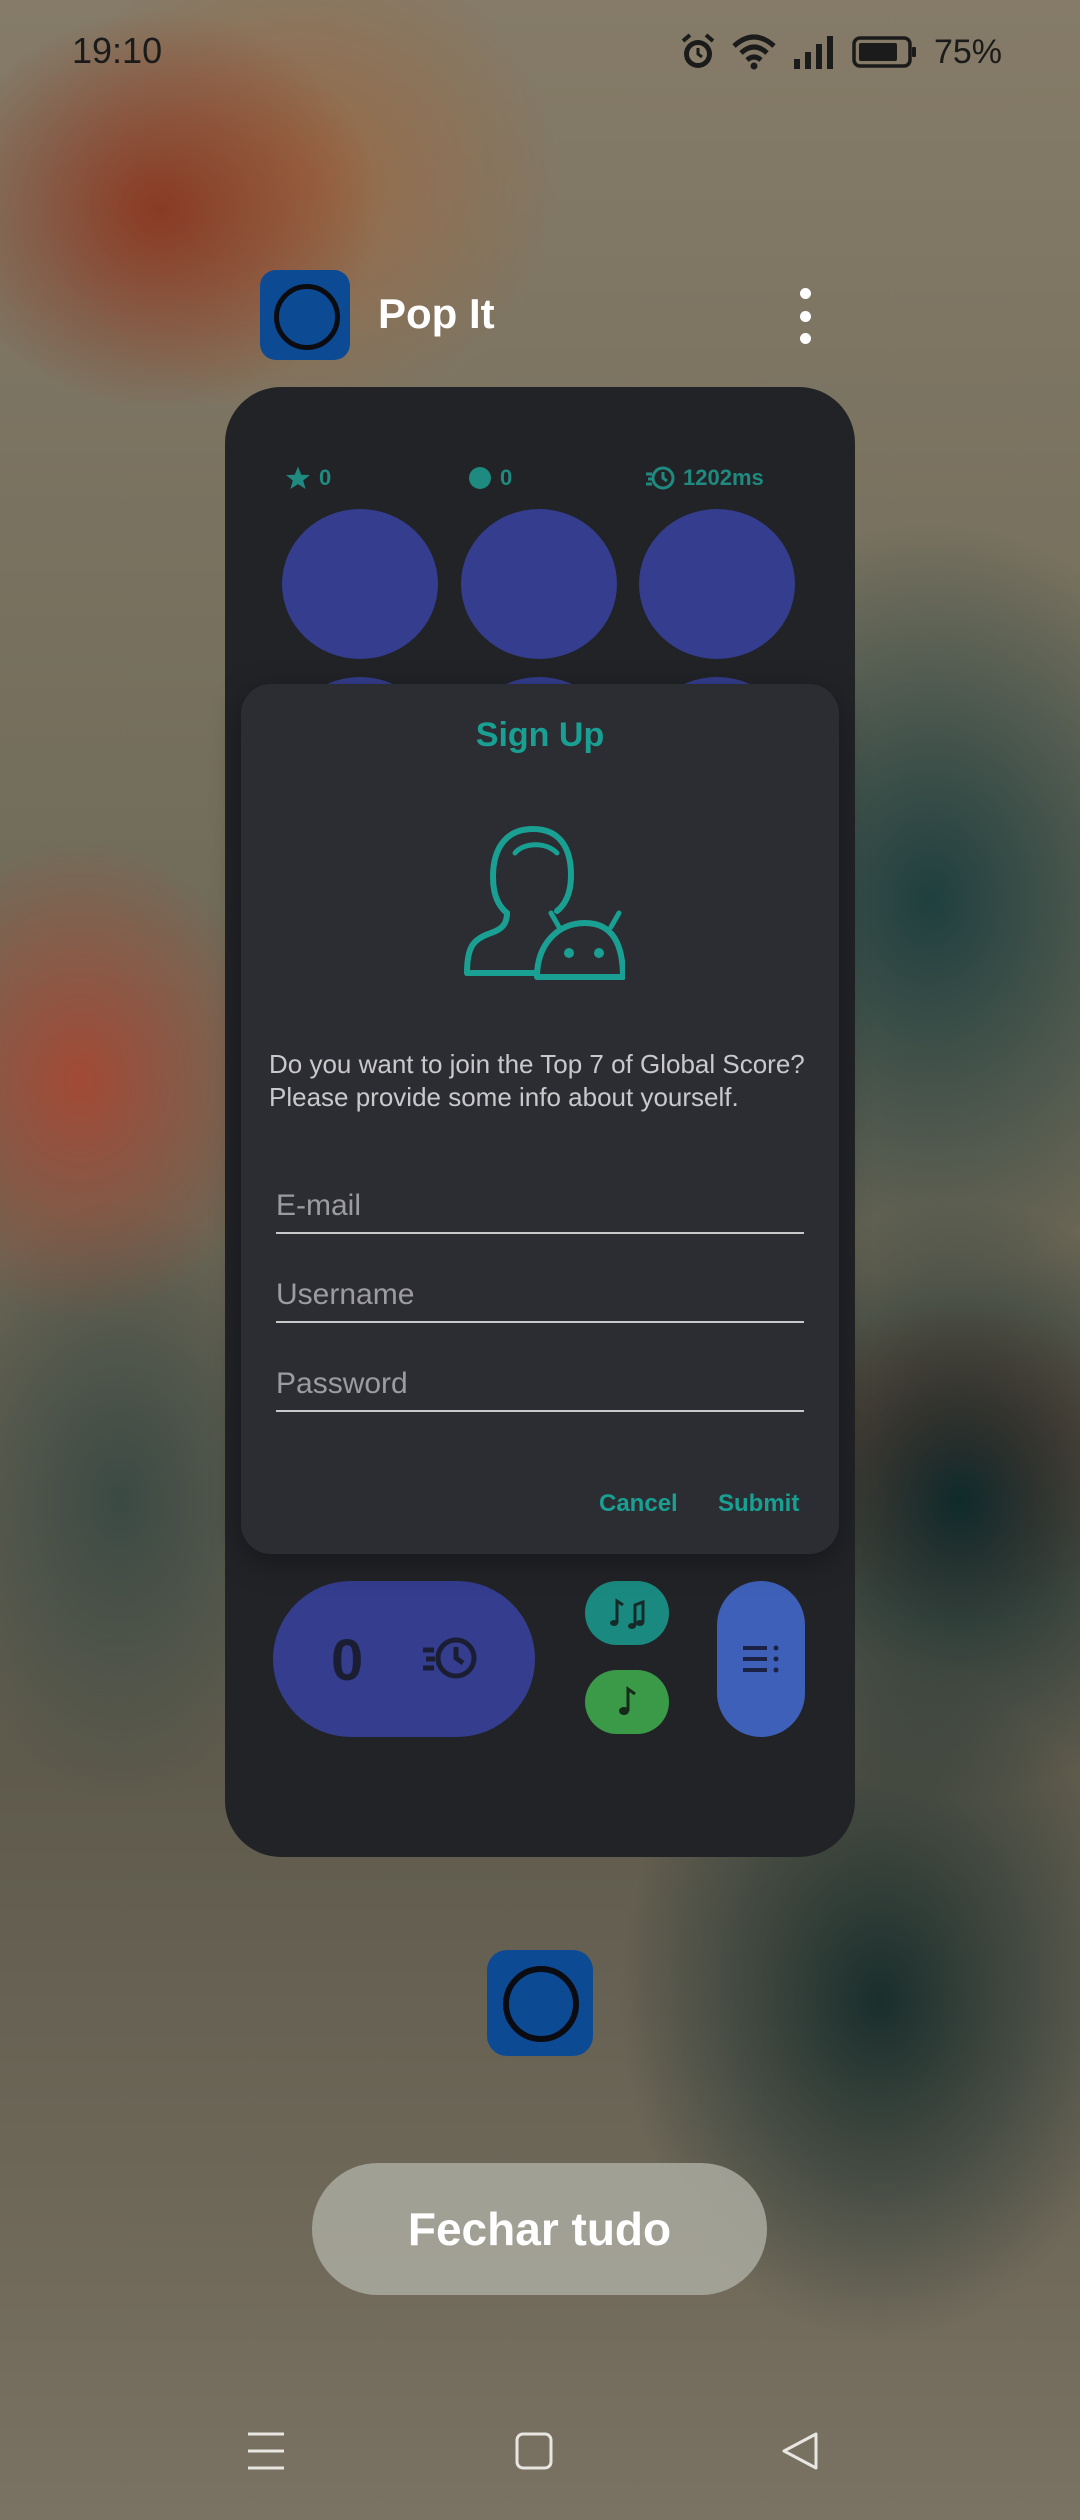 The height and width of the screenshot is (2520, 1080). What do you see at coordinates (325, 477) in the screenshot?
I see `stars-value: 0` at bounding box center [325, 477].